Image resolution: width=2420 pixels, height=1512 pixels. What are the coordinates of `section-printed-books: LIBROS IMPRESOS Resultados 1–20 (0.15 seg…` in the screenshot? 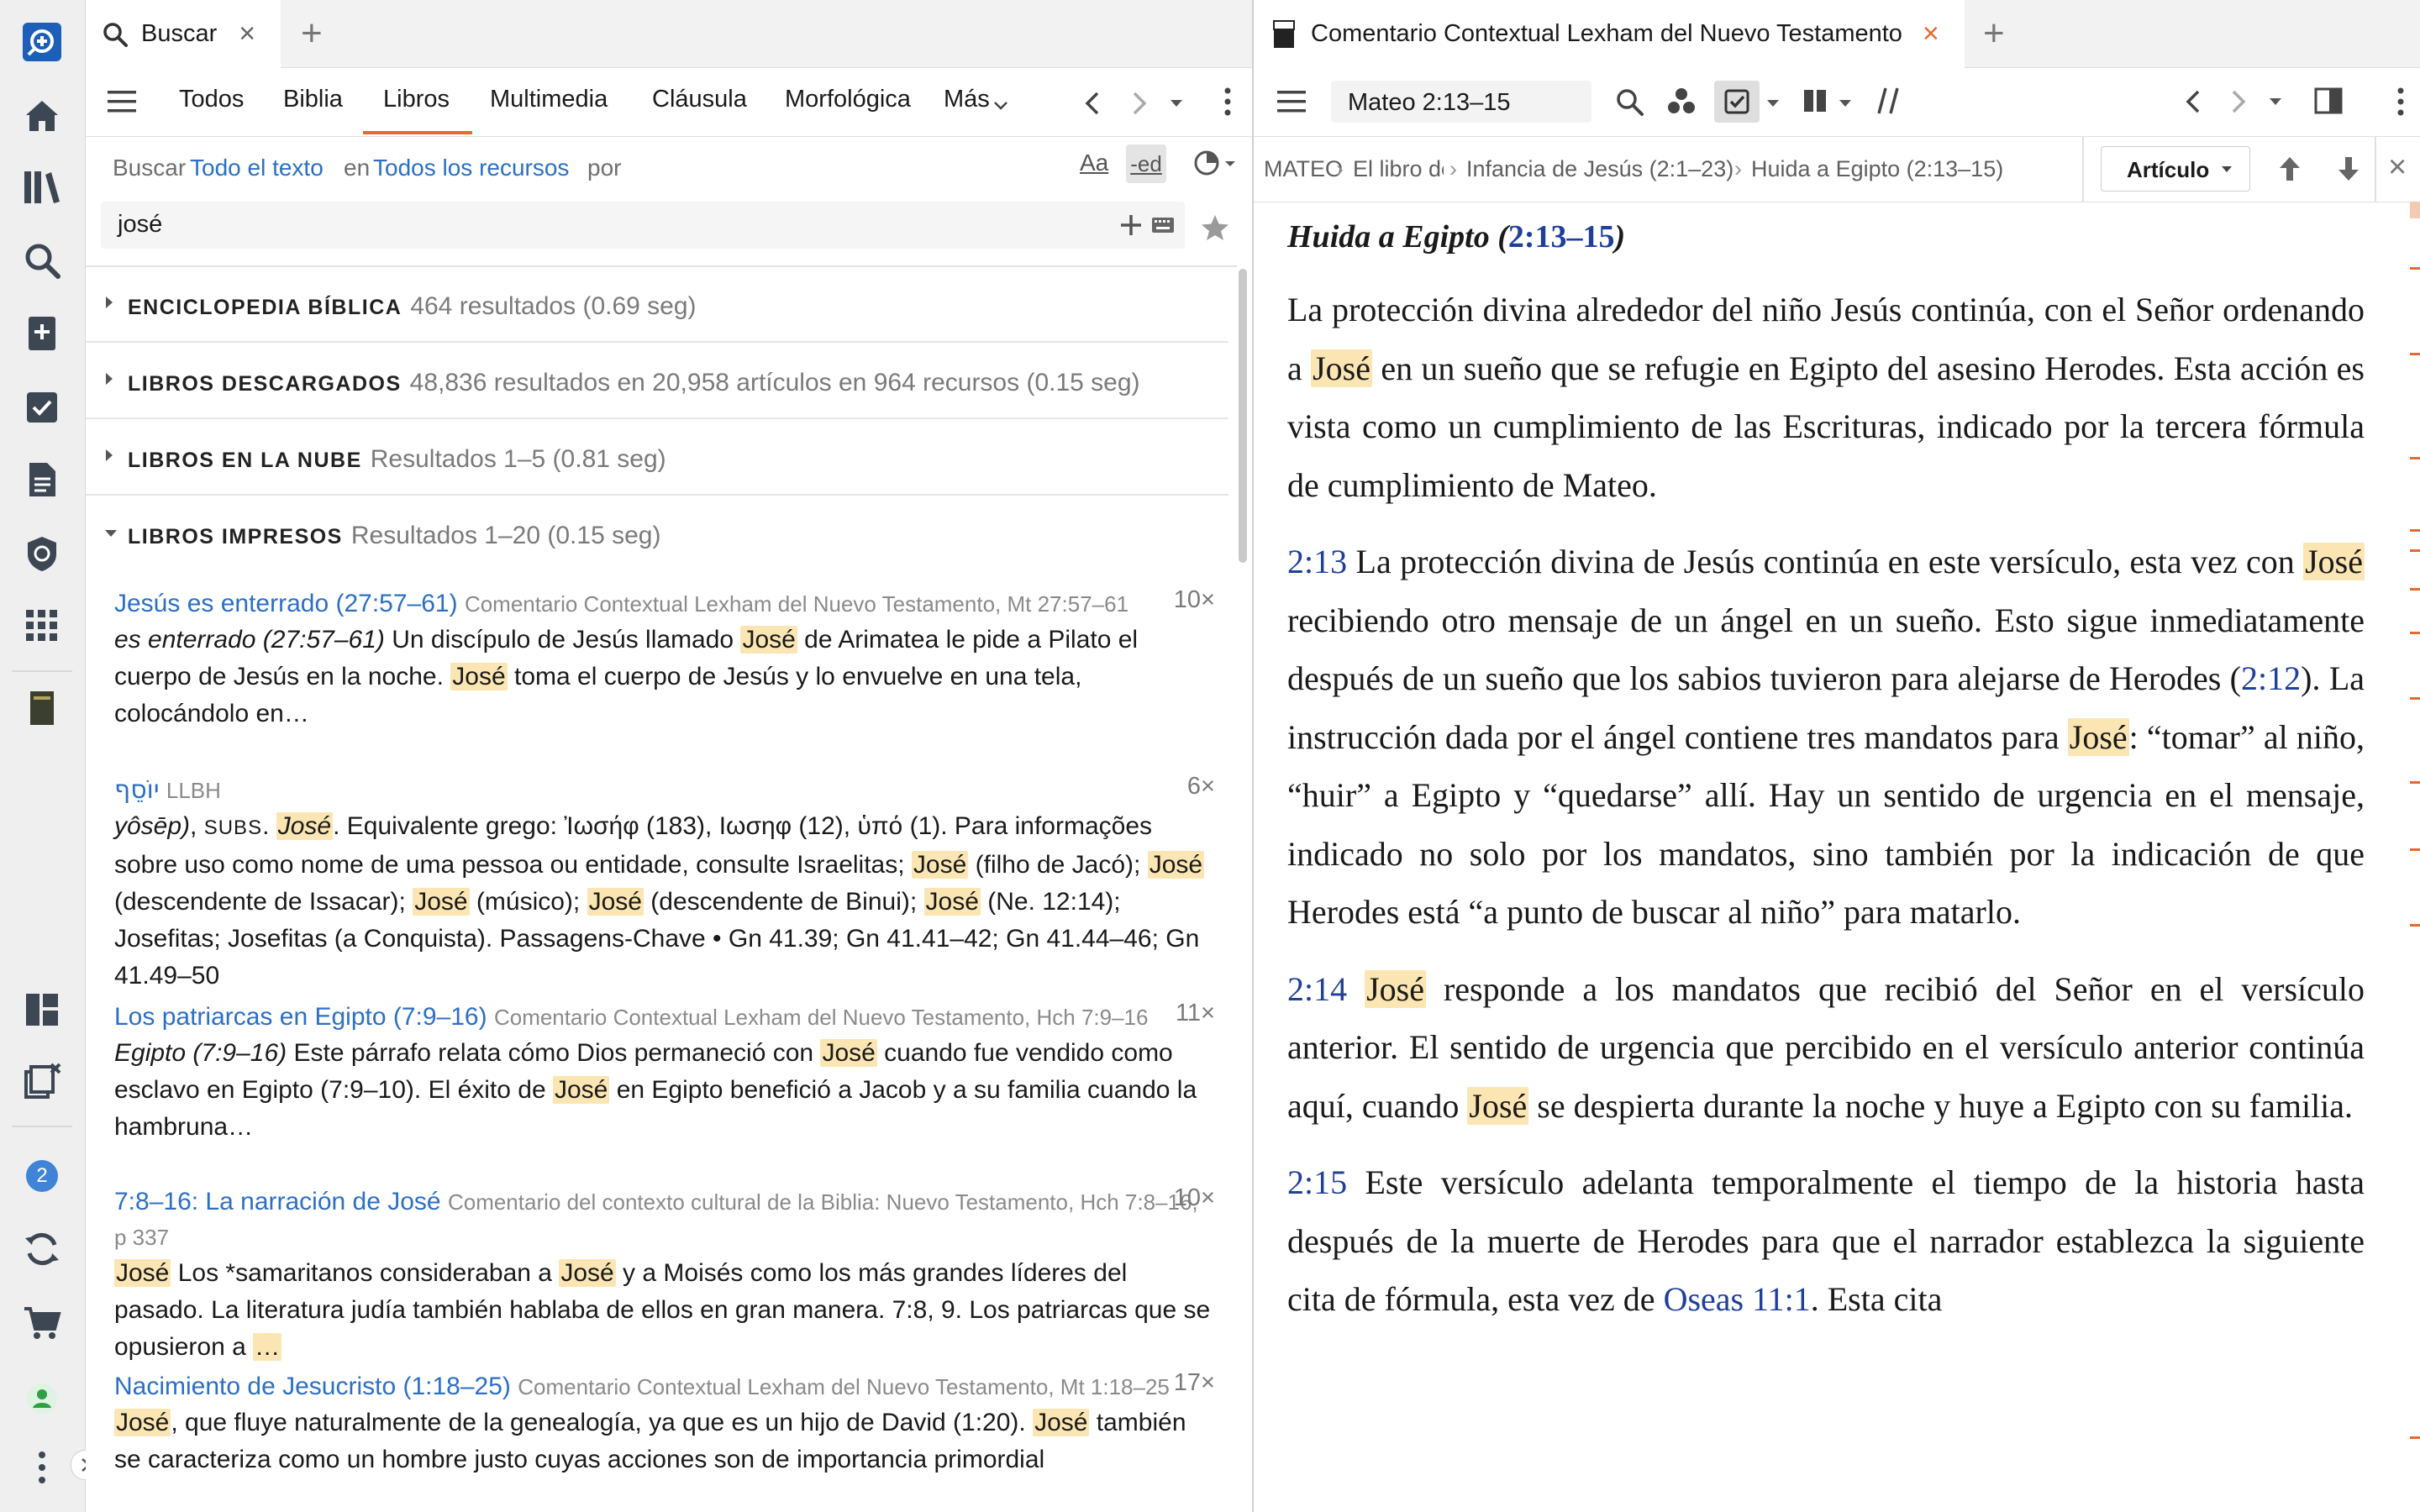 It's located at (657, 533).